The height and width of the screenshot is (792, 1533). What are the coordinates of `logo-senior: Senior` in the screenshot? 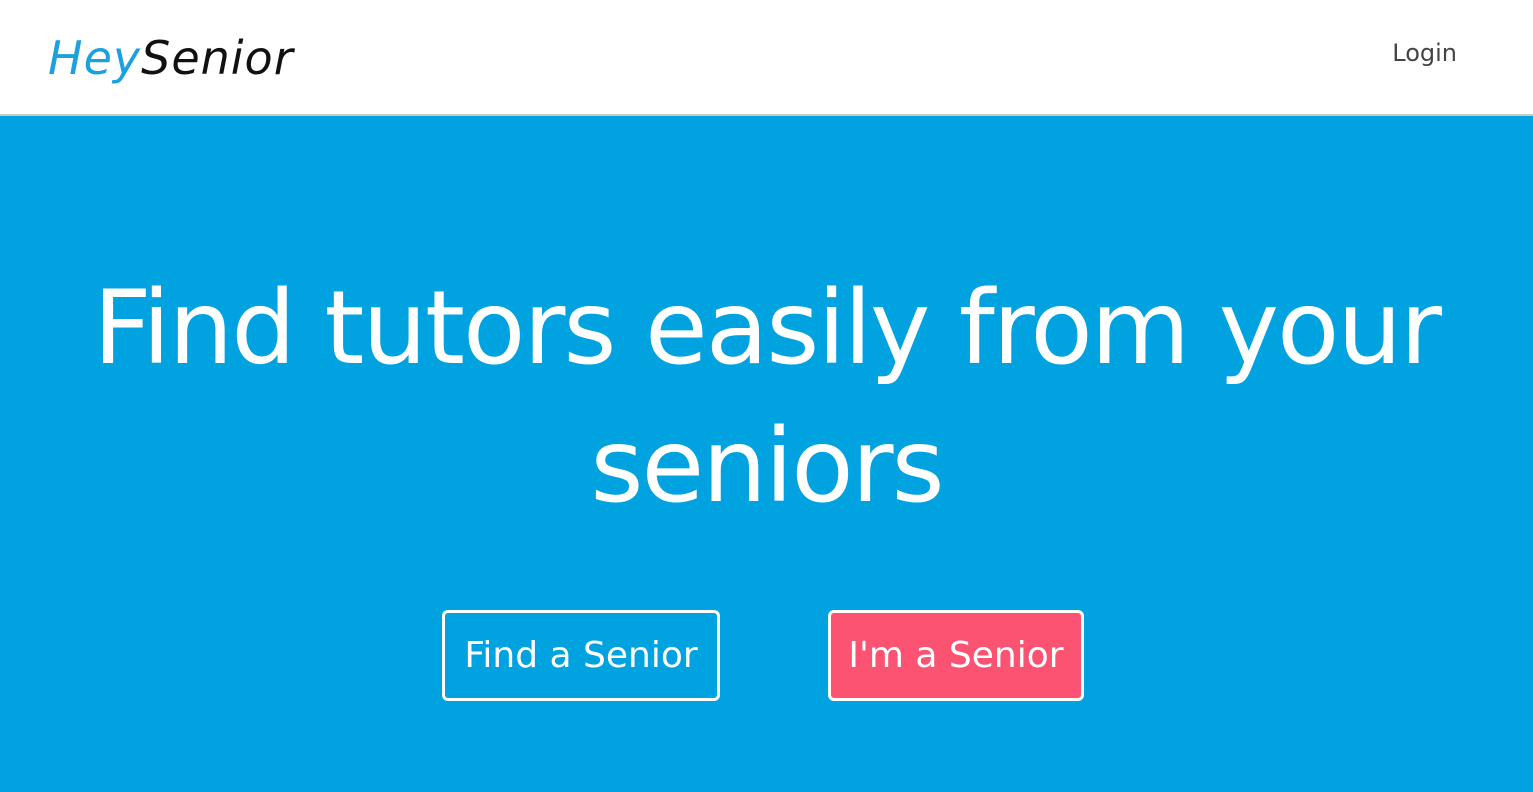 It's located at (217, 58).